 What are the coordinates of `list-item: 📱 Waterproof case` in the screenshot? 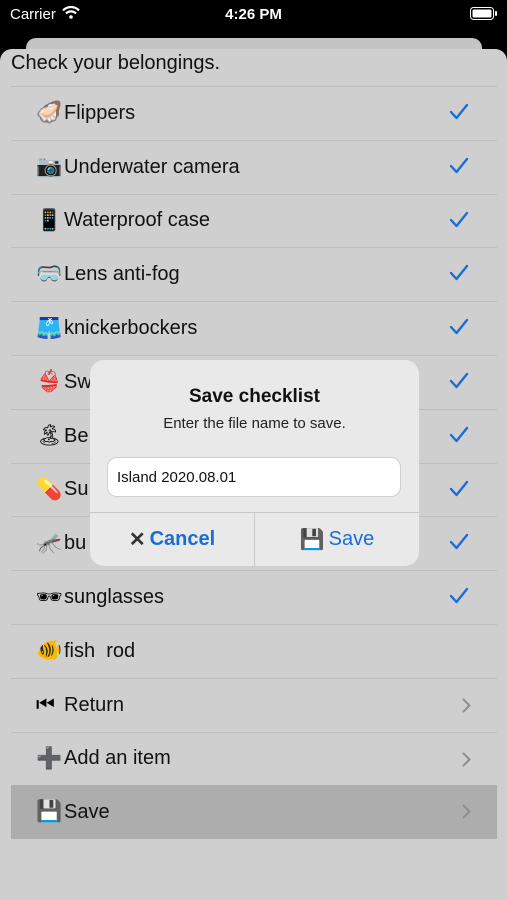 It's located at (254, 220).